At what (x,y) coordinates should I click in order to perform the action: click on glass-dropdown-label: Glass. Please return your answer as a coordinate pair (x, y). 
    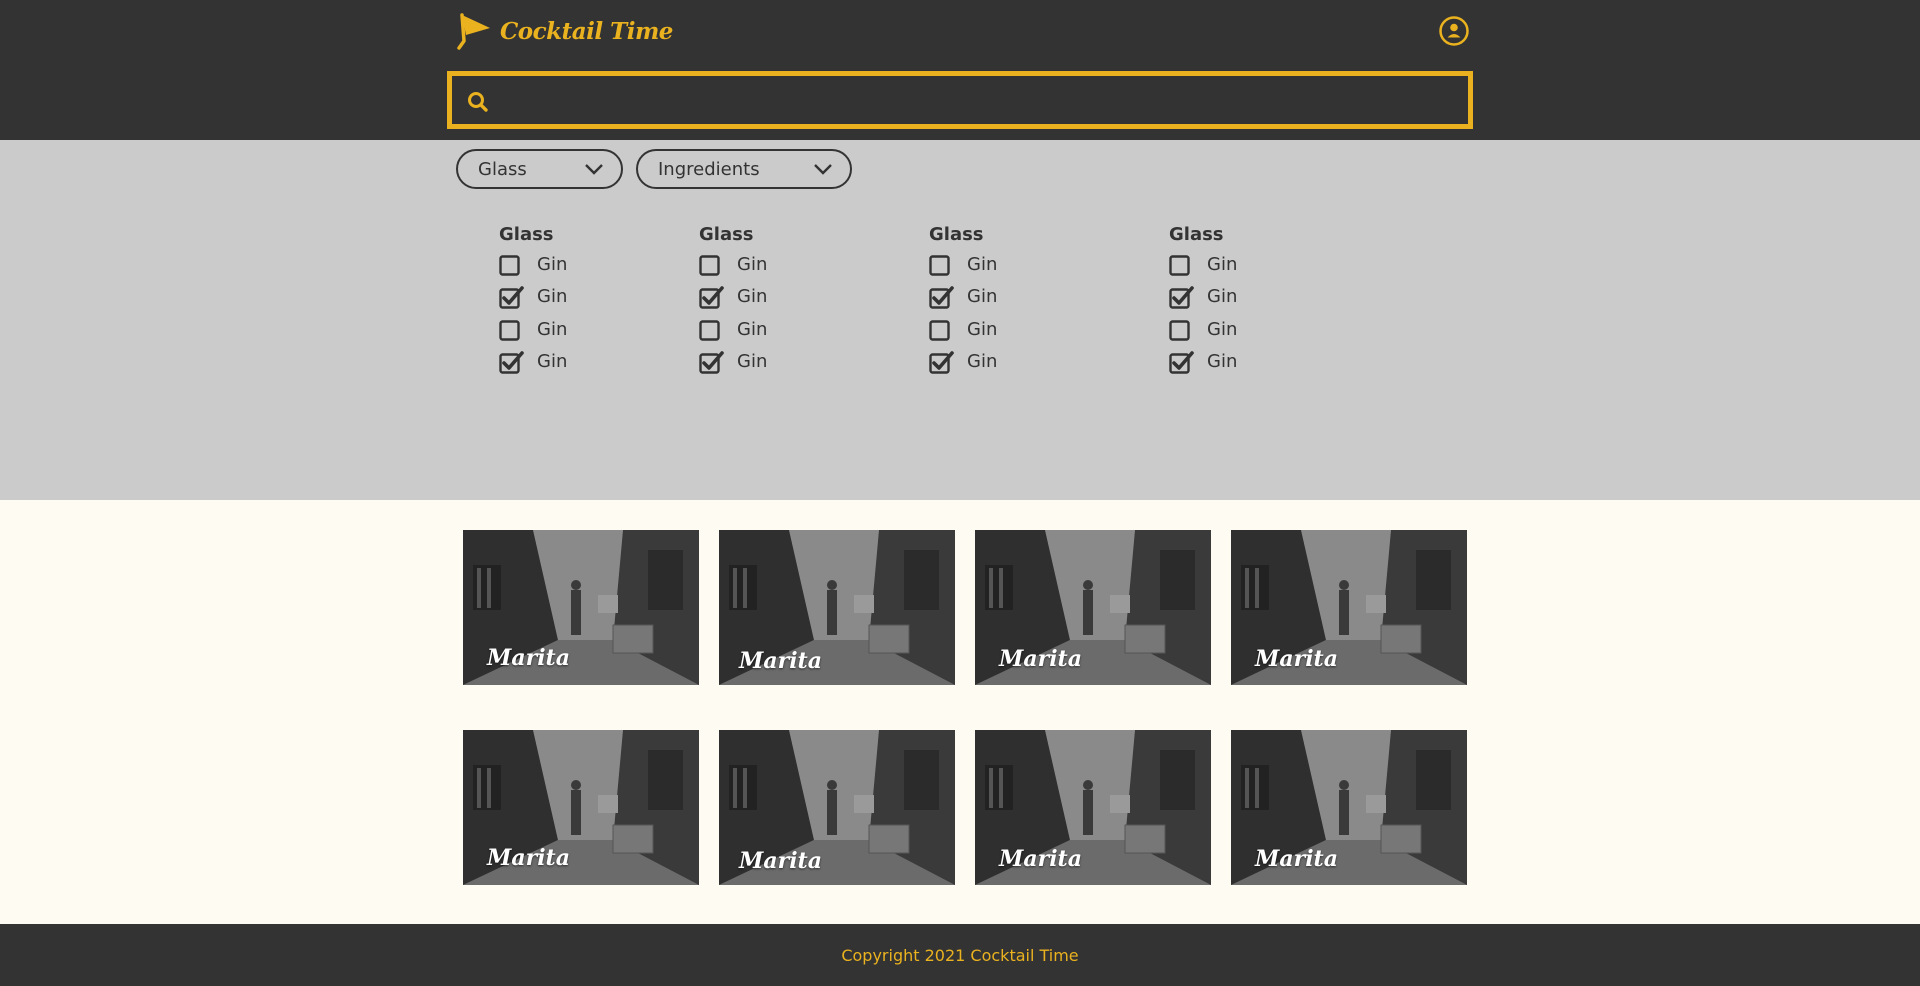
    Looking at the image, I should click on (502, 169).